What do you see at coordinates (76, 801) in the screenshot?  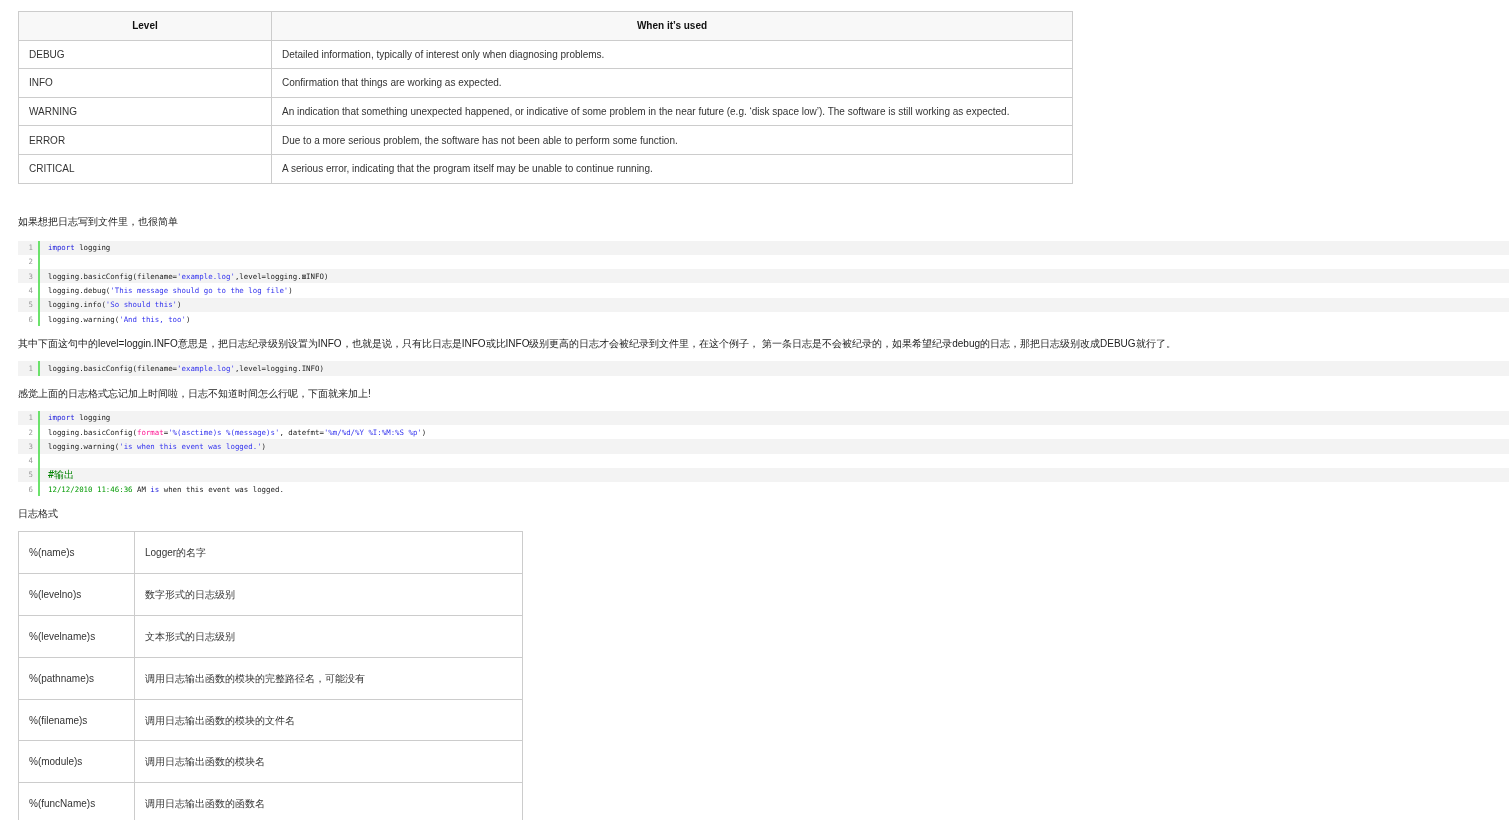 I see `table-cell: %(funcName)s` at bounding box center [76, 801].